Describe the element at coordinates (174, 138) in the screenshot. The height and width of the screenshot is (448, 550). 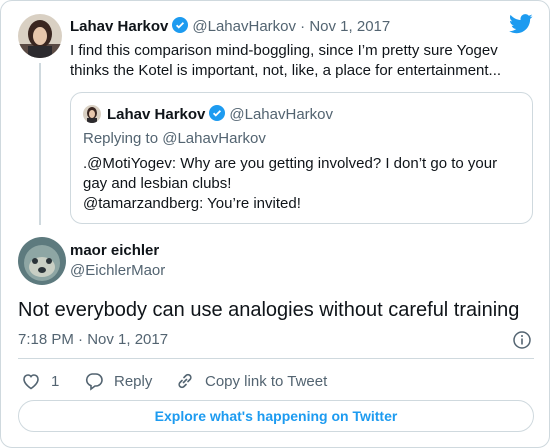
I see `quoted-replying-to: Replying to @LahavHarkov` at that location.